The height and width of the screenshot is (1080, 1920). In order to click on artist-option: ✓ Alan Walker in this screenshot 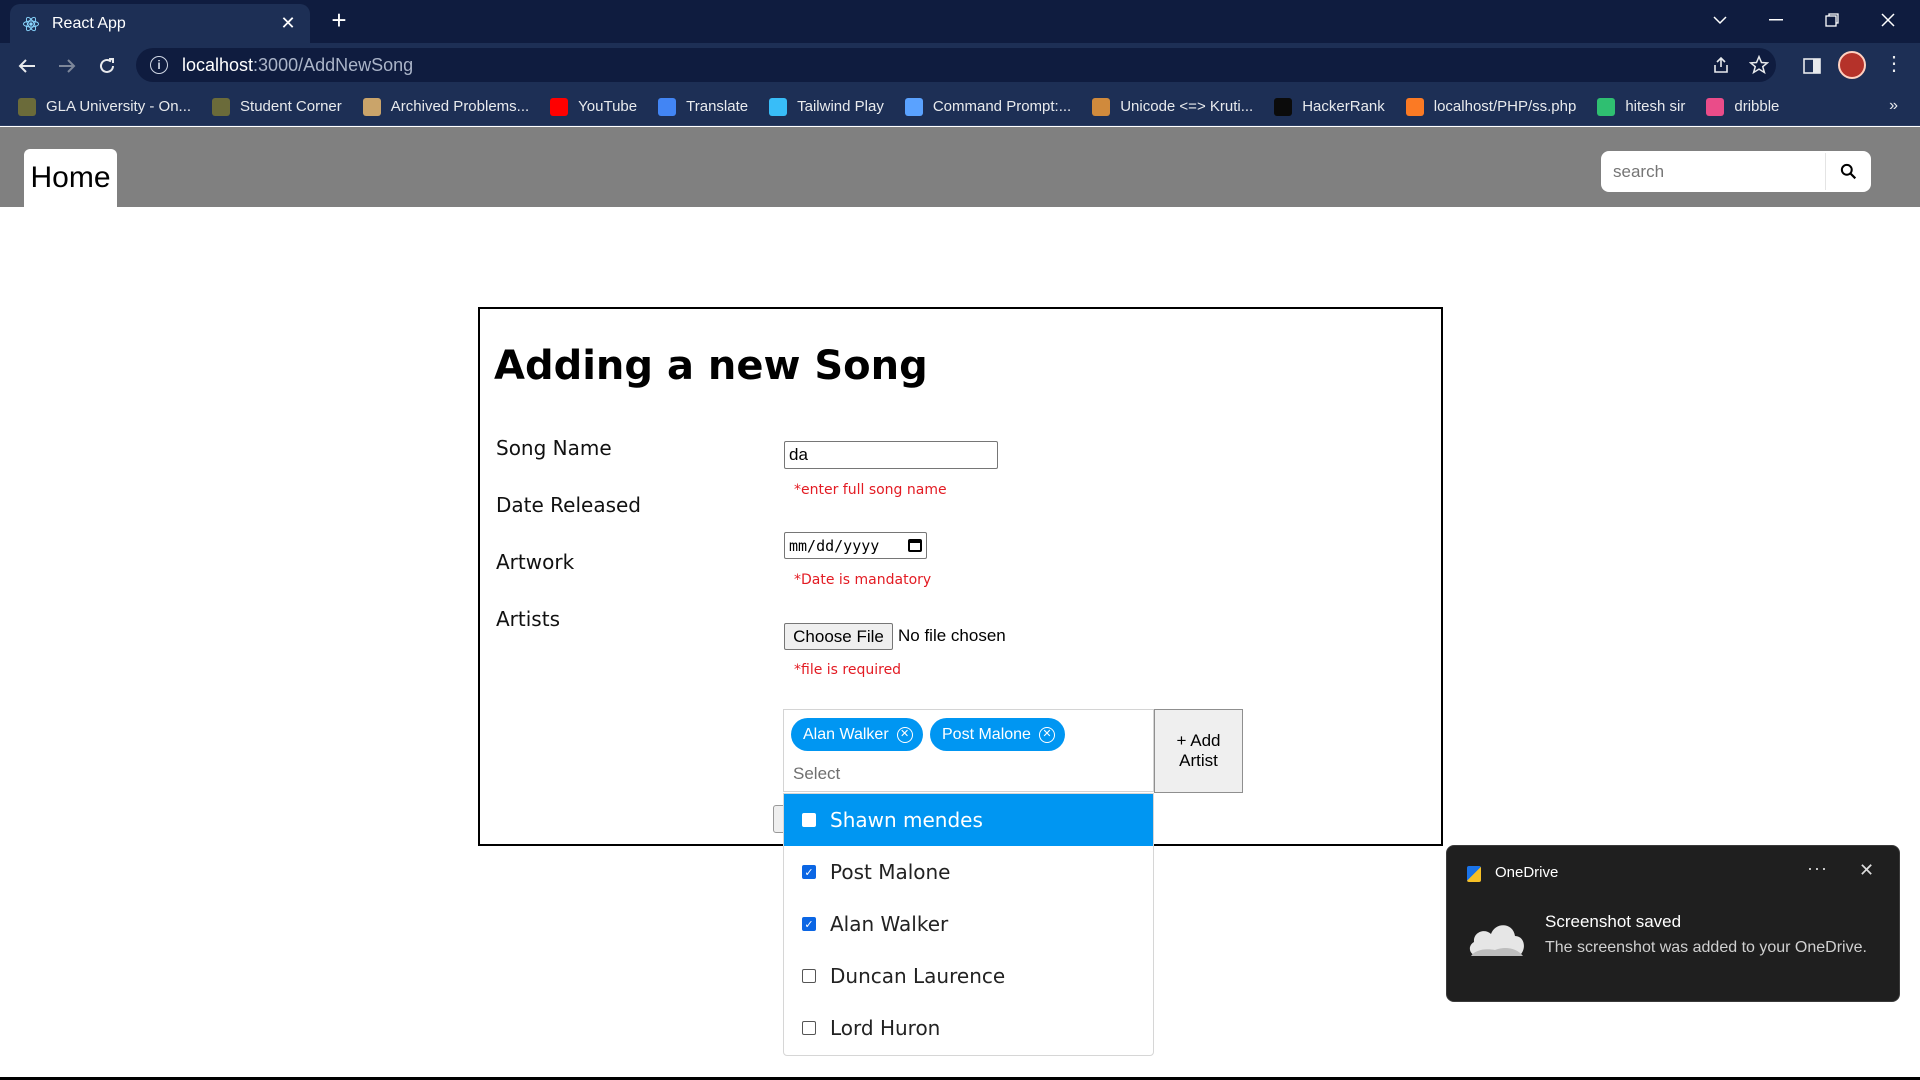, I will do `click(968, 924)`.